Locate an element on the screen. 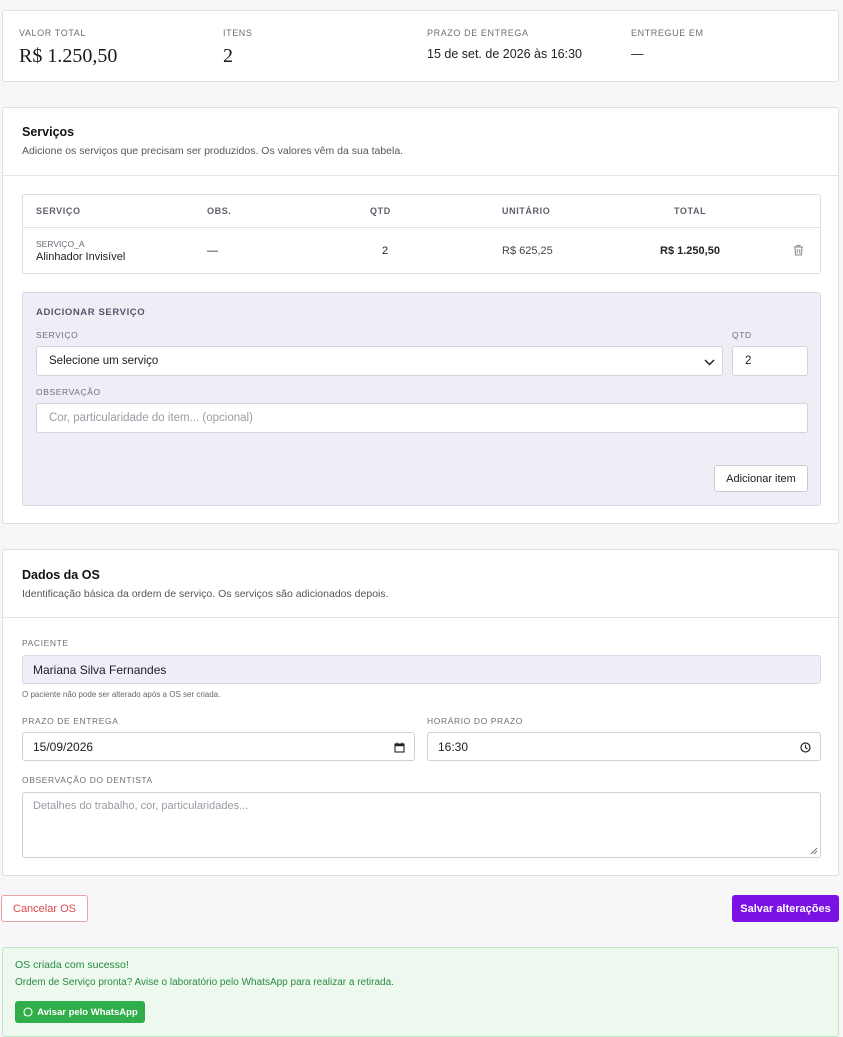 This screenshot has height=1037, width=843. deadline-date-label: PRAZO DE ENTREGA is located at coordinates (70, 721).